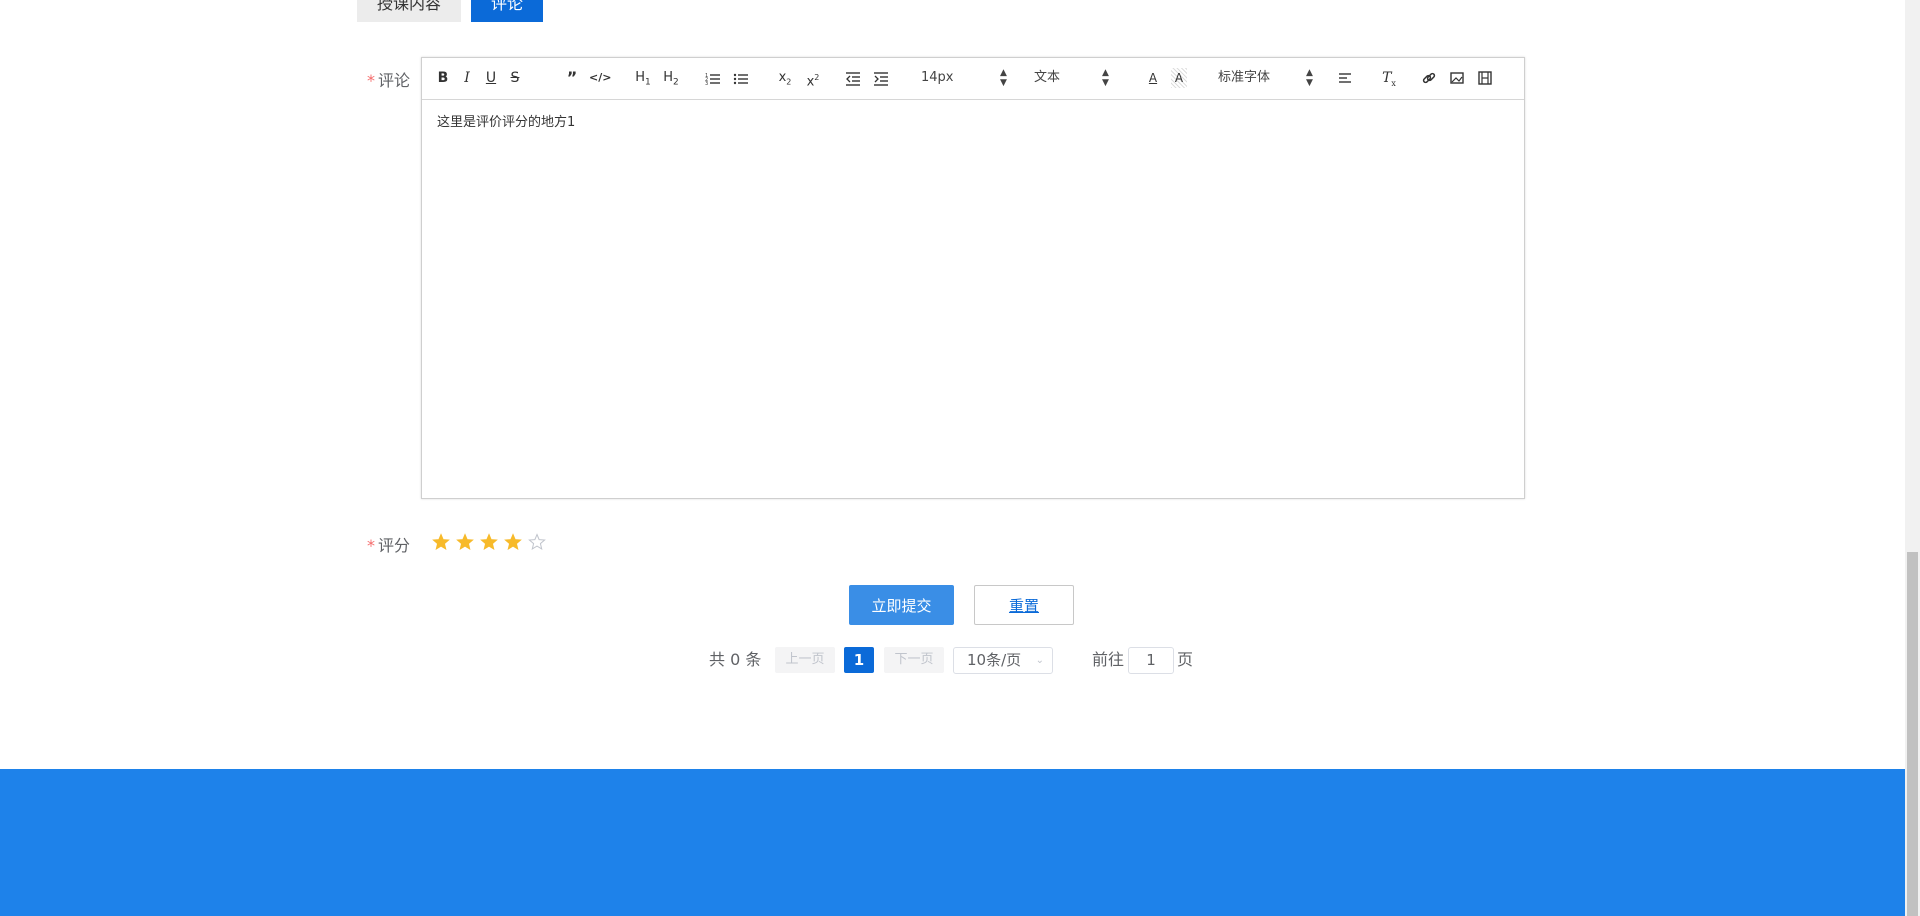 The width and height of the screenshot is (1920, 916). What do you see at coordinates (671, 78) in the screenshot?
I see `header2-icon: H2` at bounding box center [671, 78].